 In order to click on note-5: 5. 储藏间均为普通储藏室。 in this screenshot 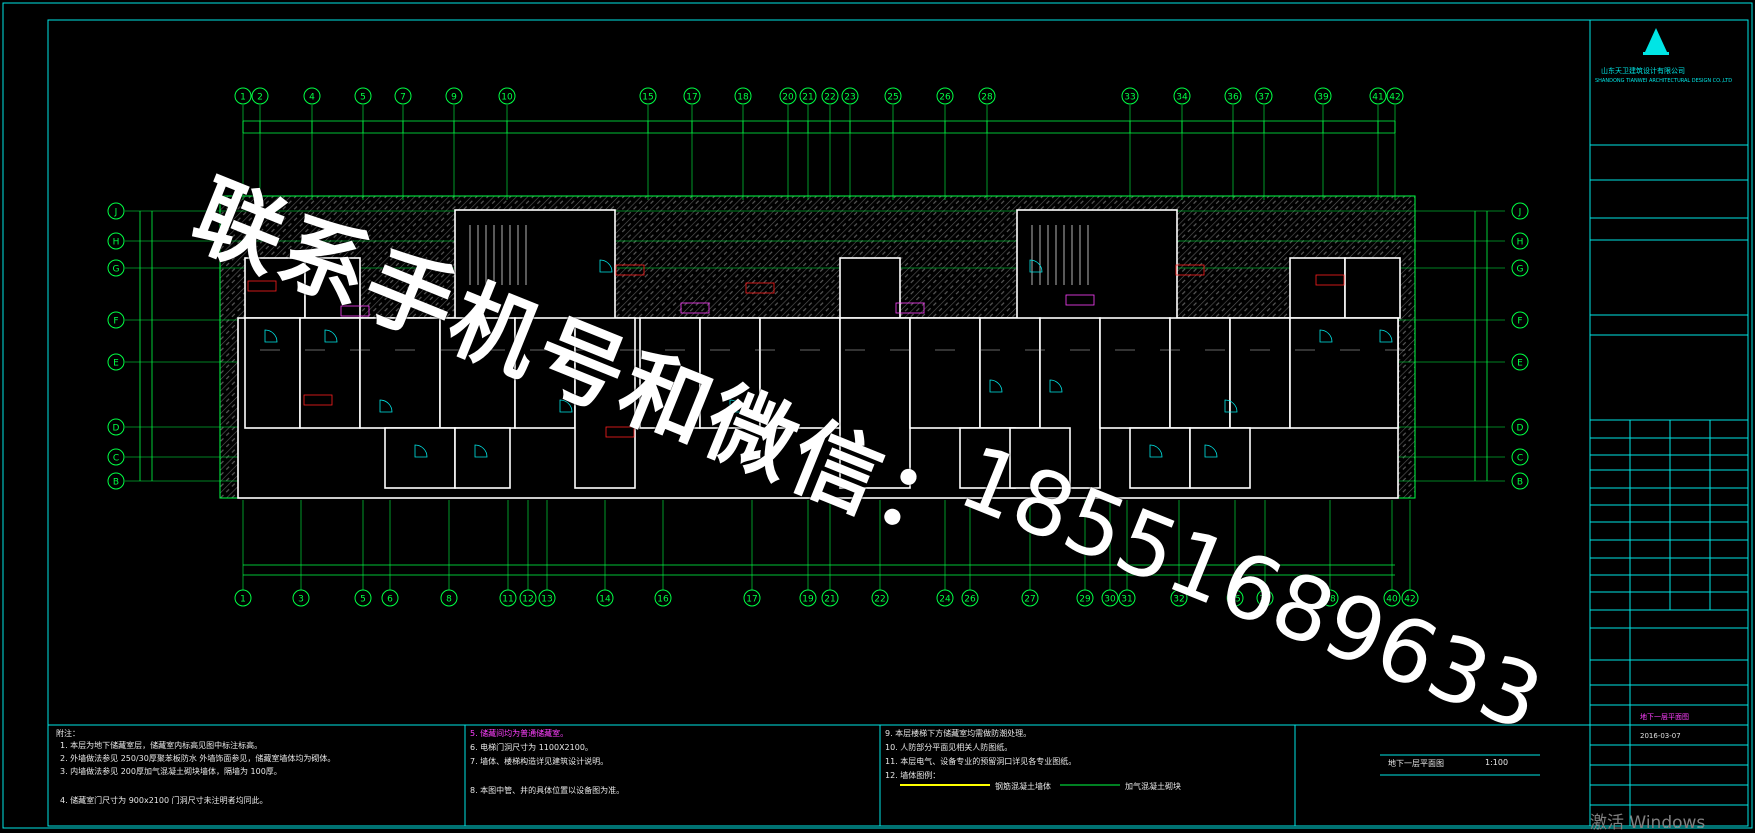, I will do `click(519, 733)`.